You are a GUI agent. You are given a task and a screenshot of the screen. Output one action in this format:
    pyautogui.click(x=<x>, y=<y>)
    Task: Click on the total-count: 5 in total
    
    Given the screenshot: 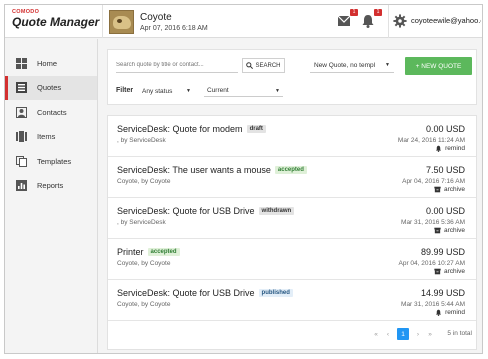 What is the action you would take?
    pyautogui.click(x=459, y=333)
    